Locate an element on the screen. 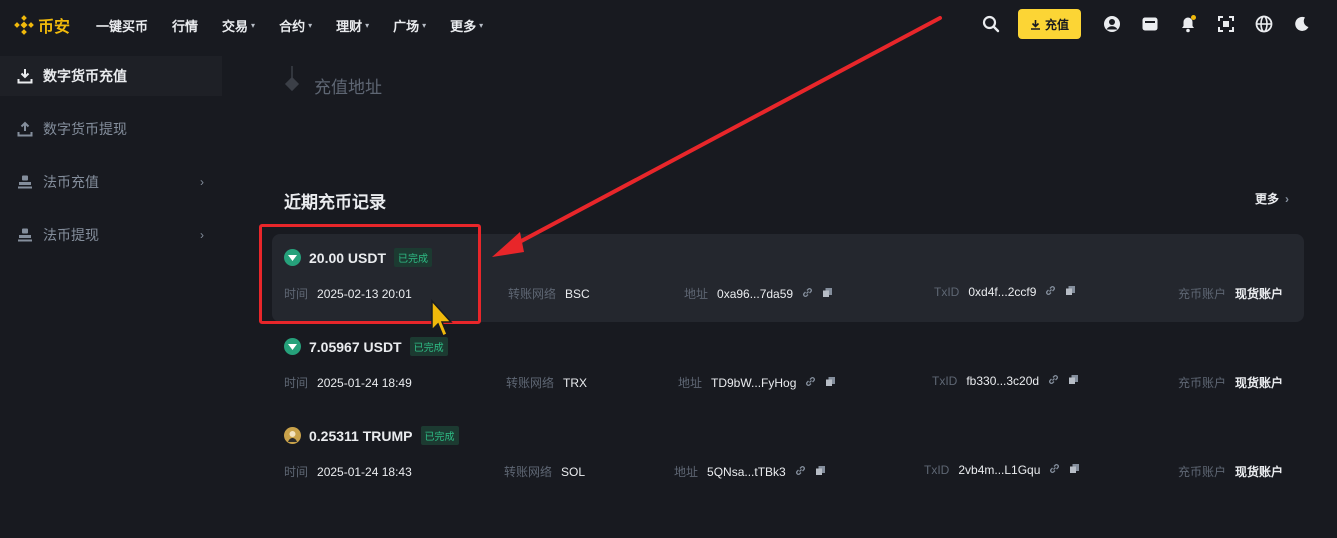 This screenshot has height=538, width=1337. usdt-coin-icon is located at coordinates (292, 346).